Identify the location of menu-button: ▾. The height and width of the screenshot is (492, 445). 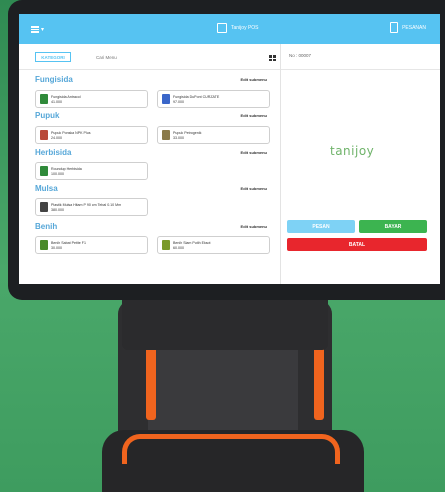
(38, 29).